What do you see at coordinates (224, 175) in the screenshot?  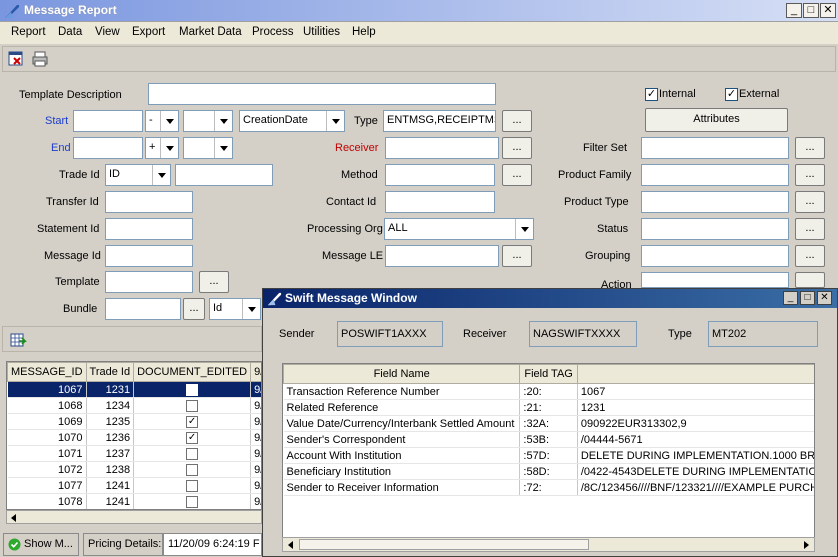 I see `trade-id-input` at bounding box center [224, 175].